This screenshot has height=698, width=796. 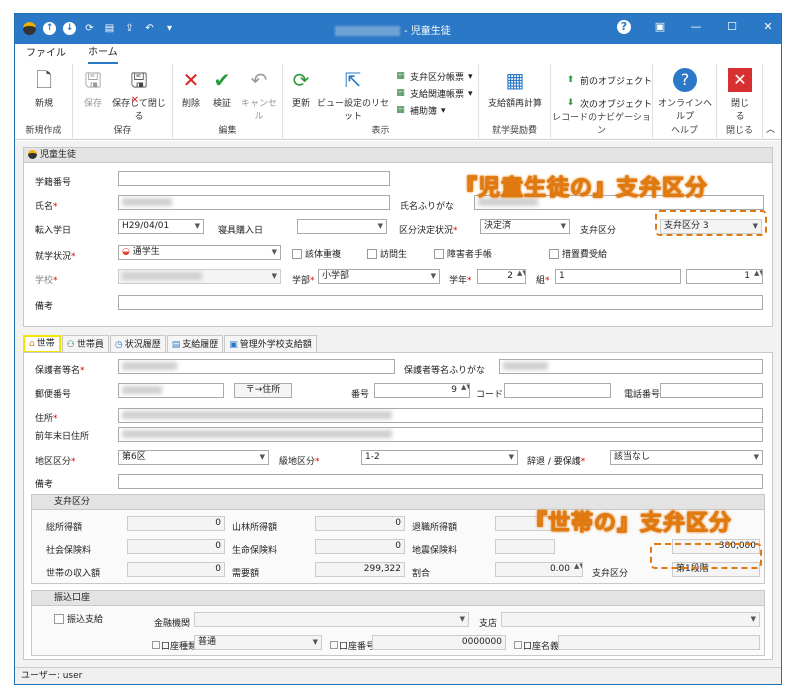 What do you see at coordinates (263, 390) in the screenshot?
I see `postal-lookup-button: 〒→住所` at bounding box center [263, 390].